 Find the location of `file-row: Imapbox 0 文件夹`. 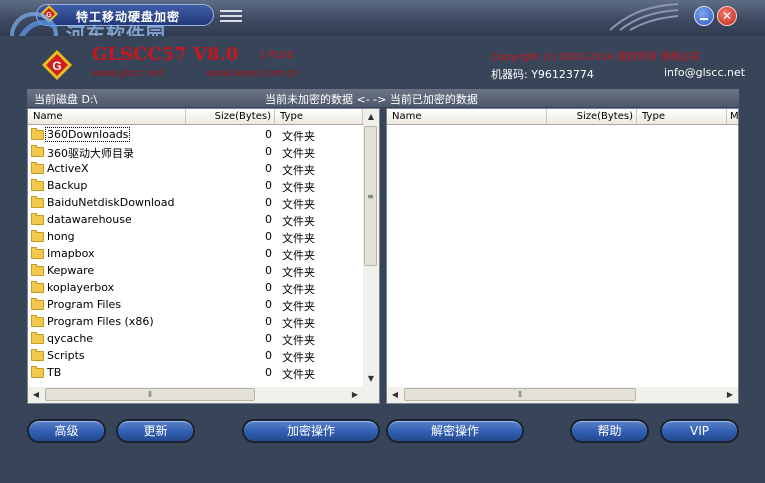

file-row: Imapbox 0 文件夹 is located at coordinates (195, 254).